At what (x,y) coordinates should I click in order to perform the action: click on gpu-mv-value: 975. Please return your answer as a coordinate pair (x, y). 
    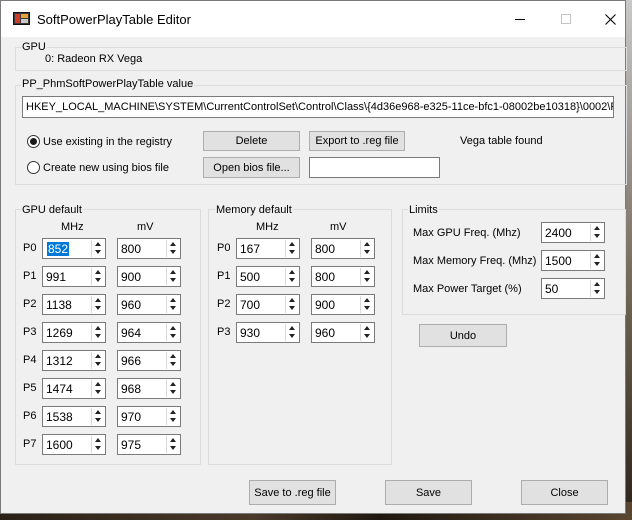
    Looking at the image, I should click on (131, 445).